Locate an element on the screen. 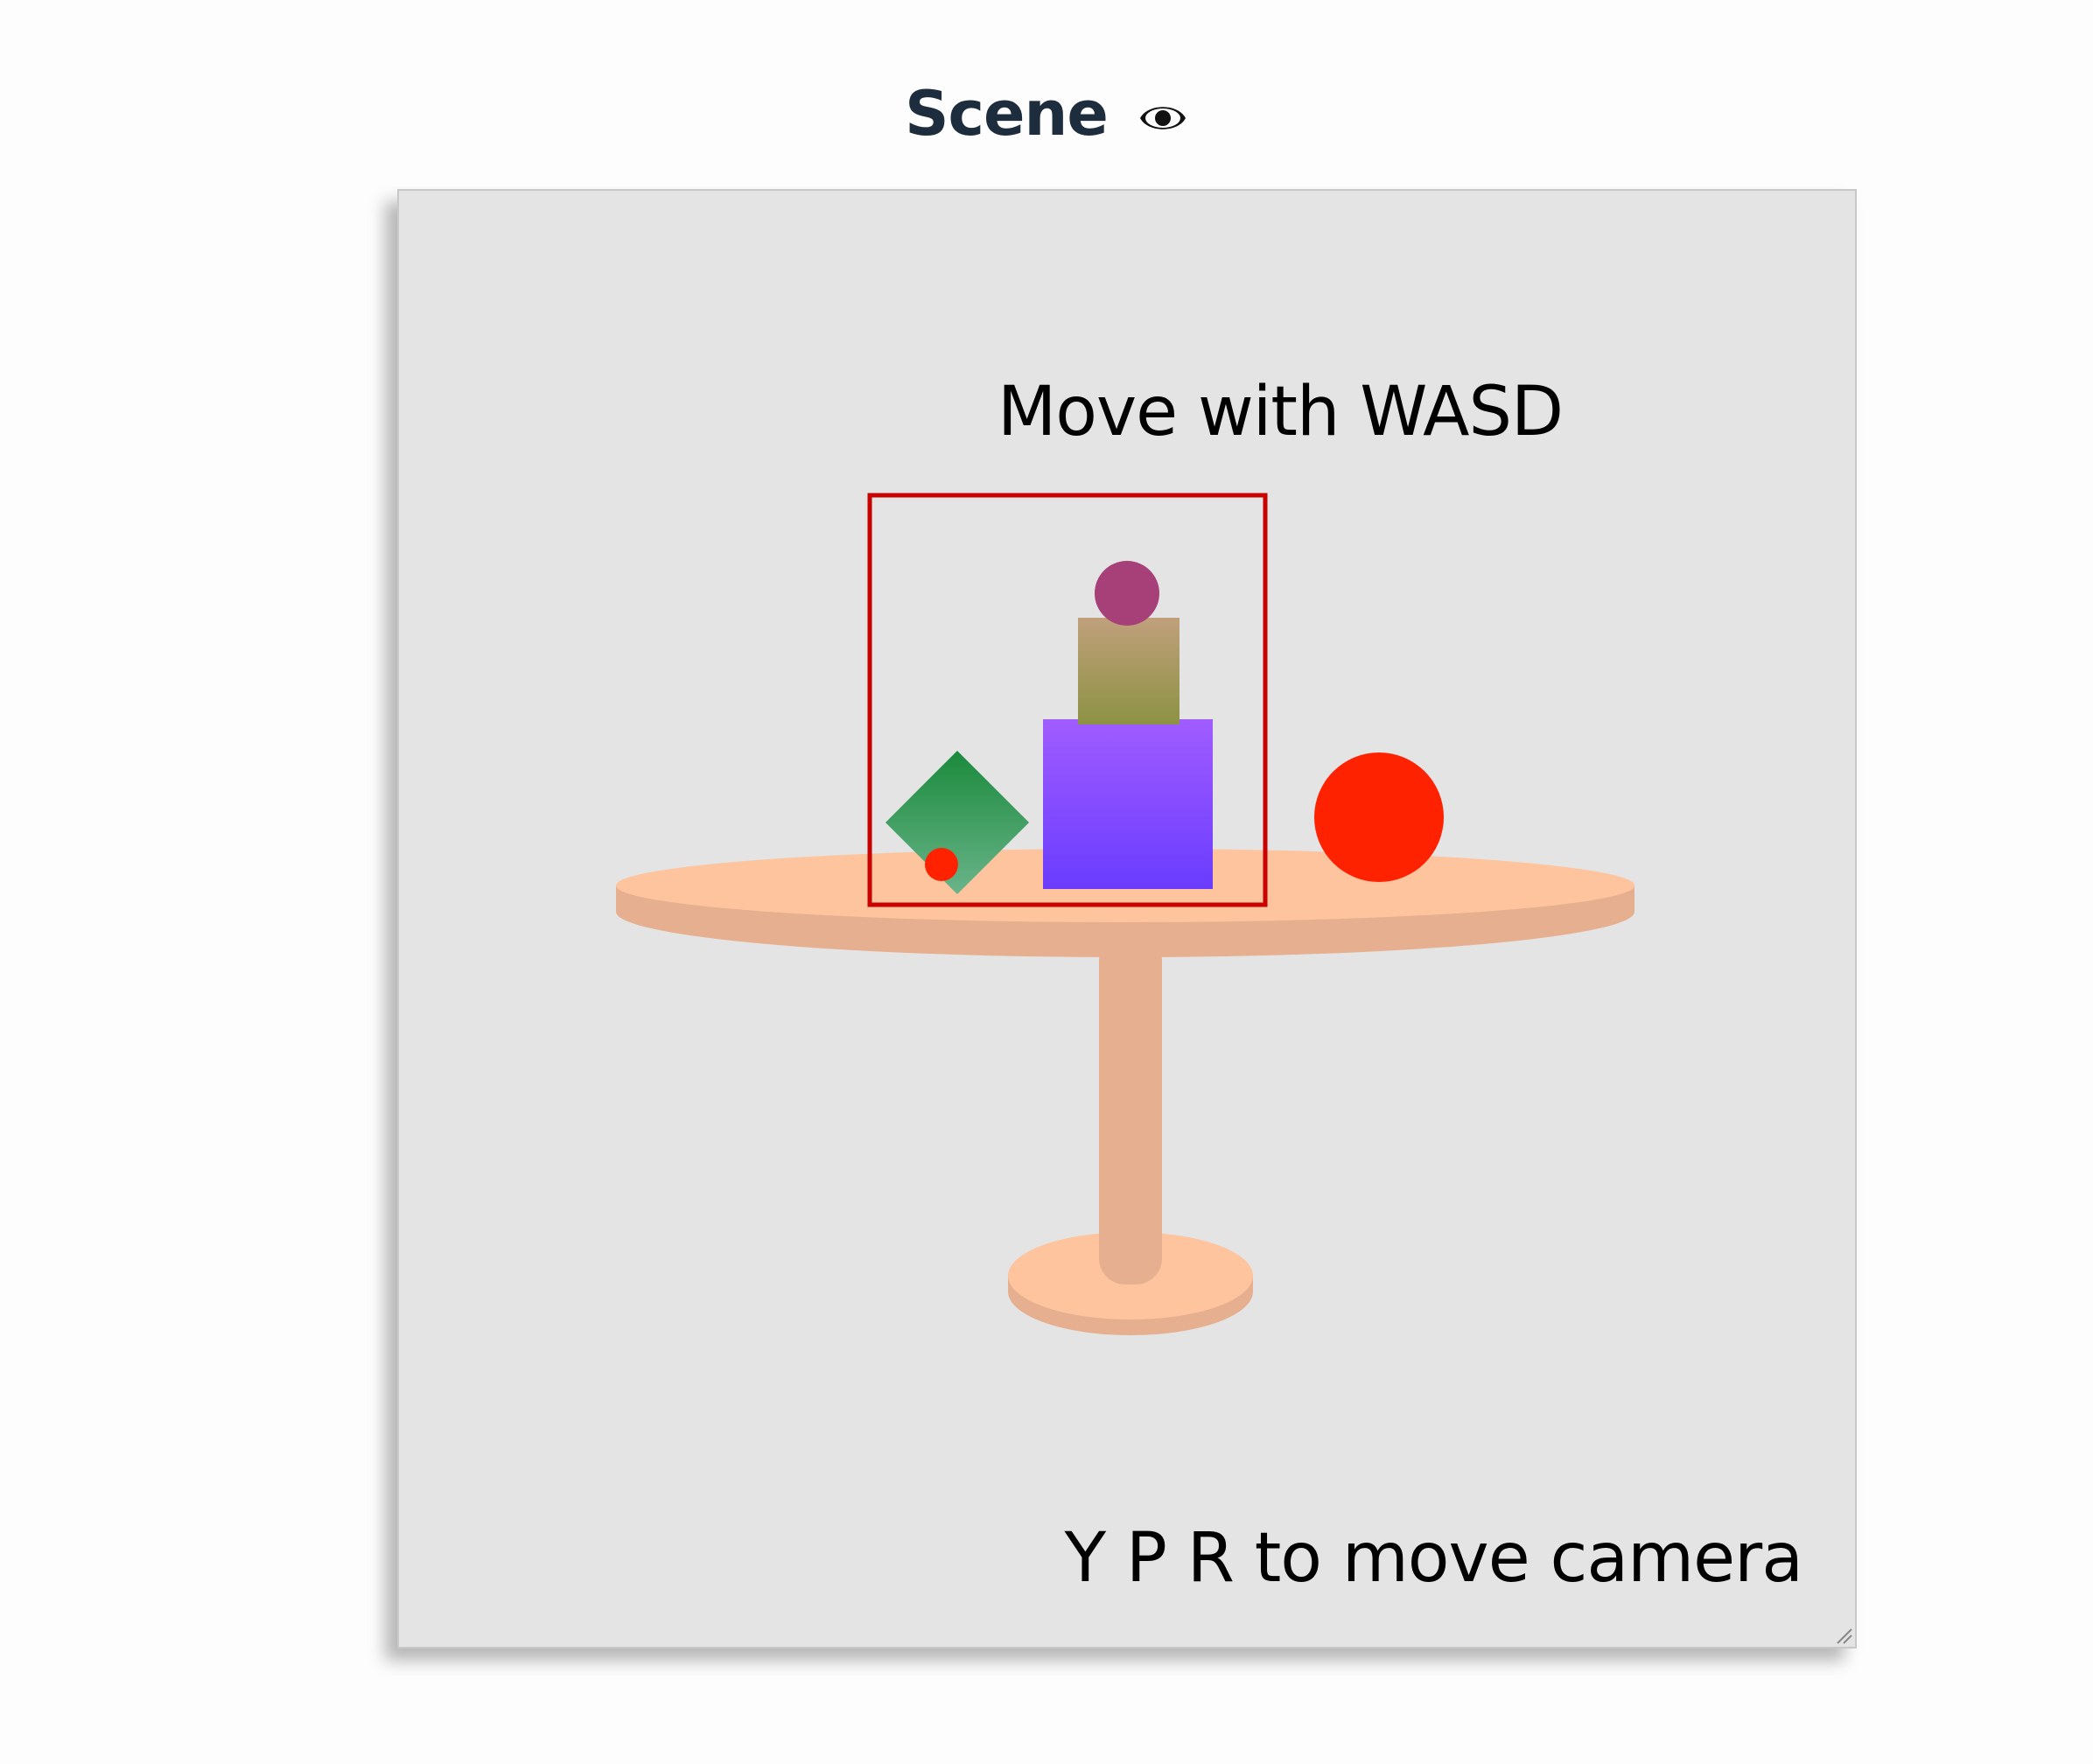  olive-box is located at coordinates (1129, 671).